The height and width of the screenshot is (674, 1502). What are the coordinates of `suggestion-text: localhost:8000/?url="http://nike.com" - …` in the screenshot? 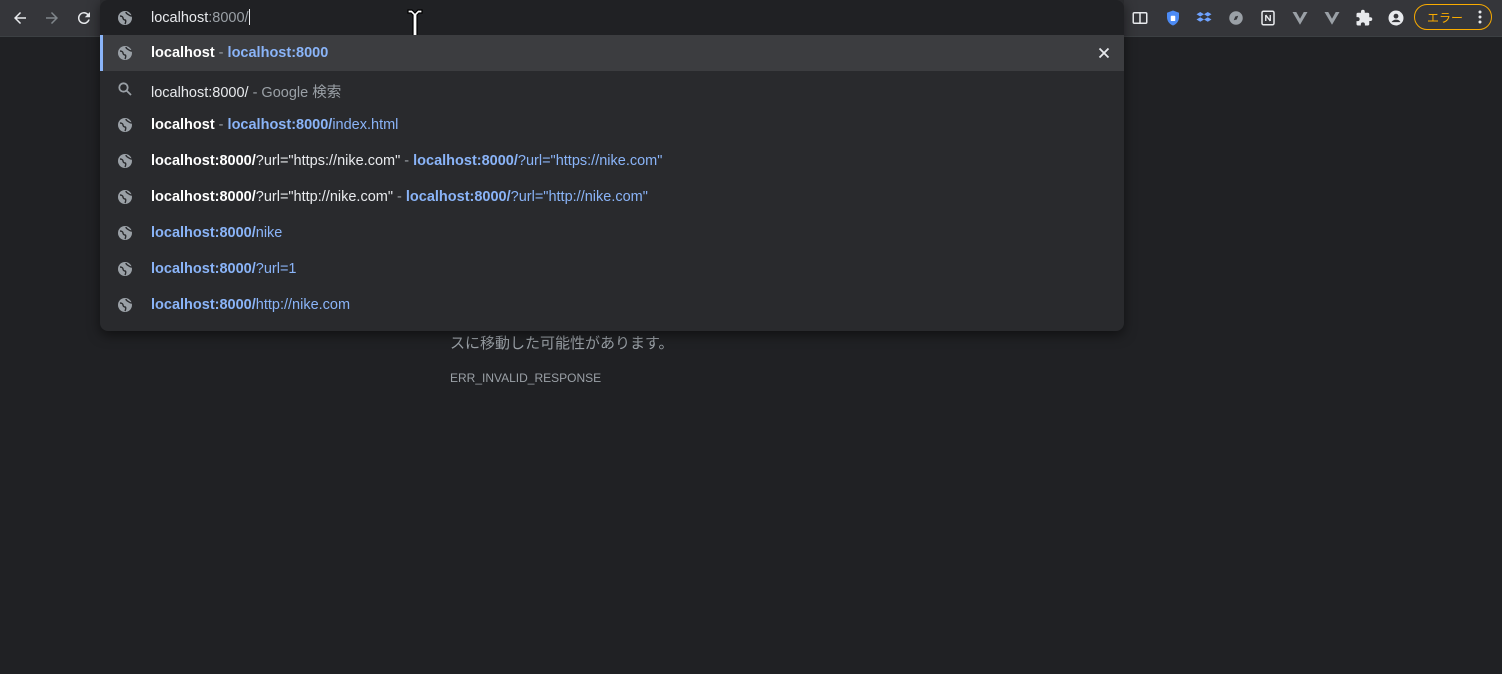 It's located at (399, 197).